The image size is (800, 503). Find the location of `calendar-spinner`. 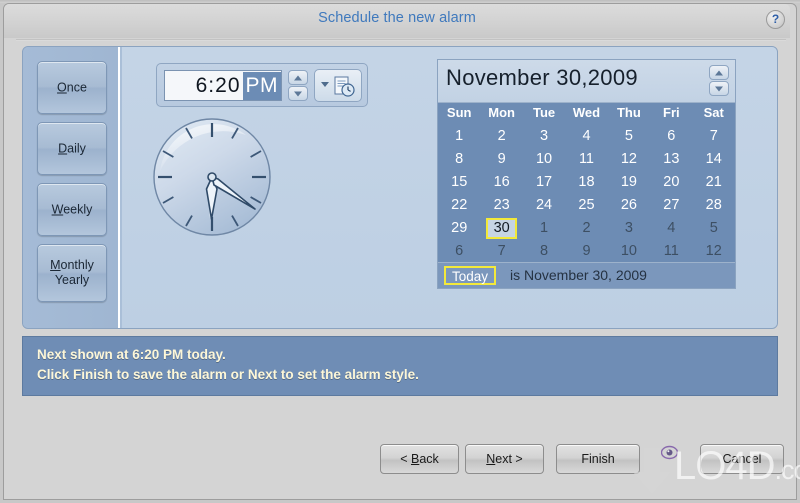

calendar-spinner is located at coordinates (719, 81).